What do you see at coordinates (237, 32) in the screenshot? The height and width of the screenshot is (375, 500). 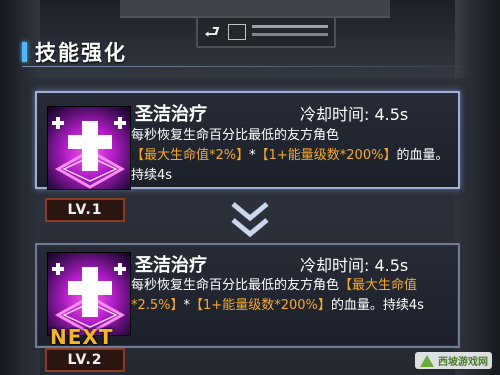 I see `sign-symbol-icon` at bounding box center [237, 32].